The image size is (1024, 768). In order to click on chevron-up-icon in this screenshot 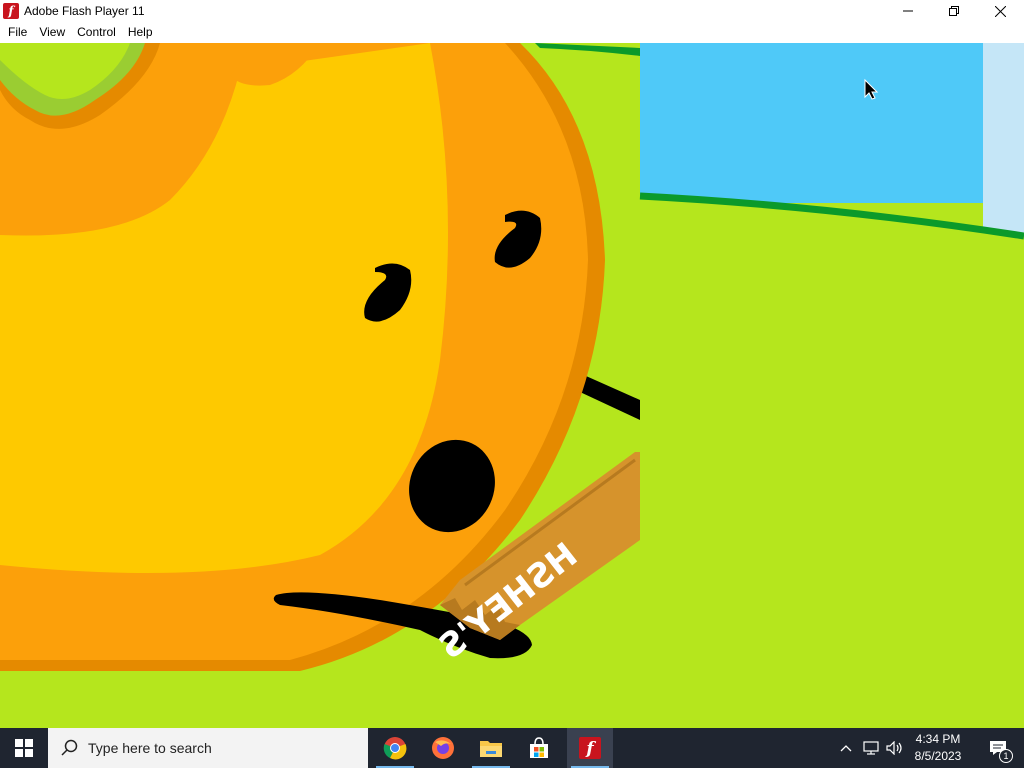, I will do `click(846, 748)`.